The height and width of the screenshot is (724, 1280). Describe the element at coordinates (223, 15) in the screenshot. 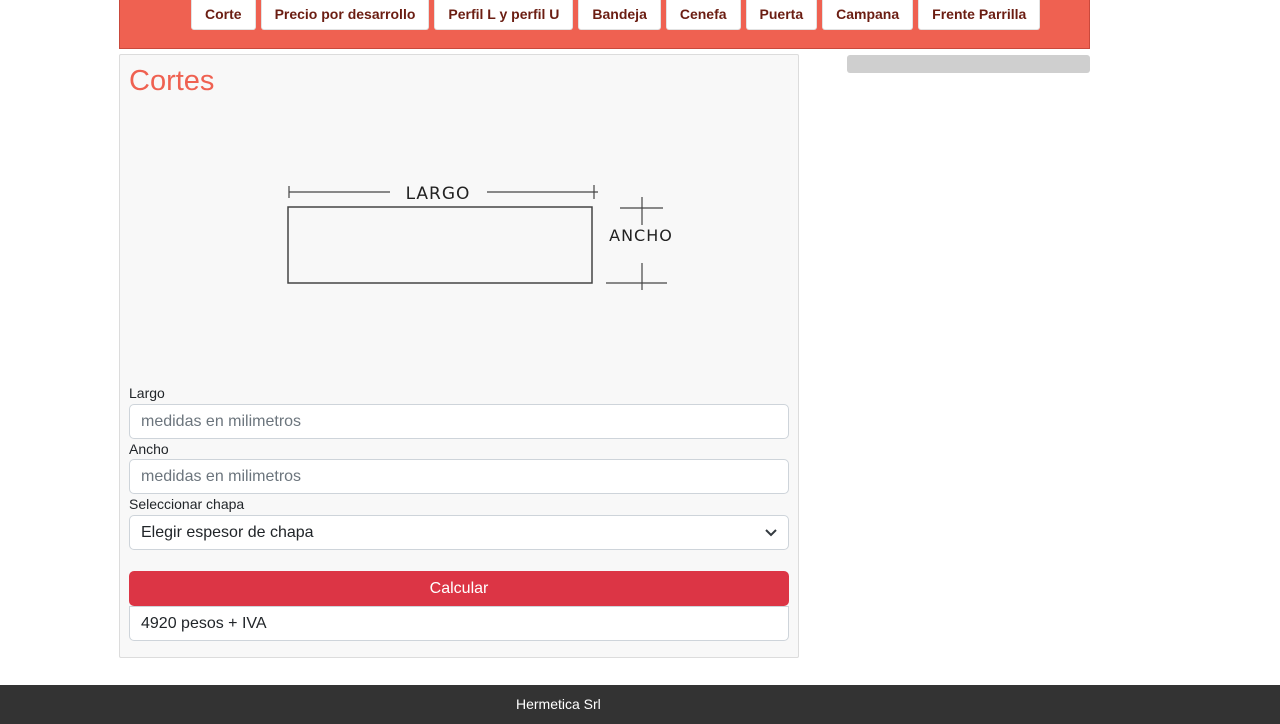

I see `nav-corte: Corte` at that location.